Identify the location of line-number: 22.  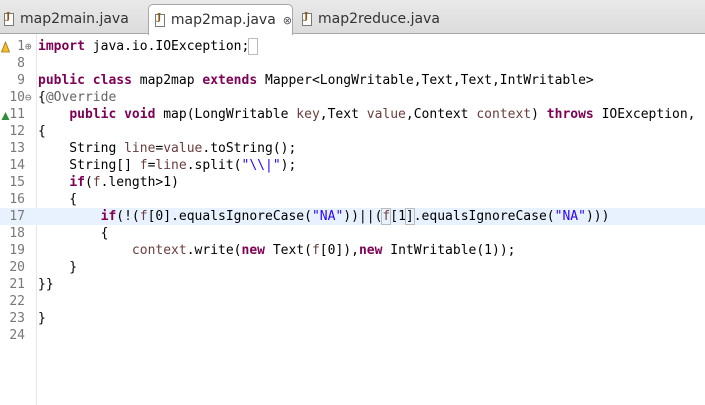
(17, 301).